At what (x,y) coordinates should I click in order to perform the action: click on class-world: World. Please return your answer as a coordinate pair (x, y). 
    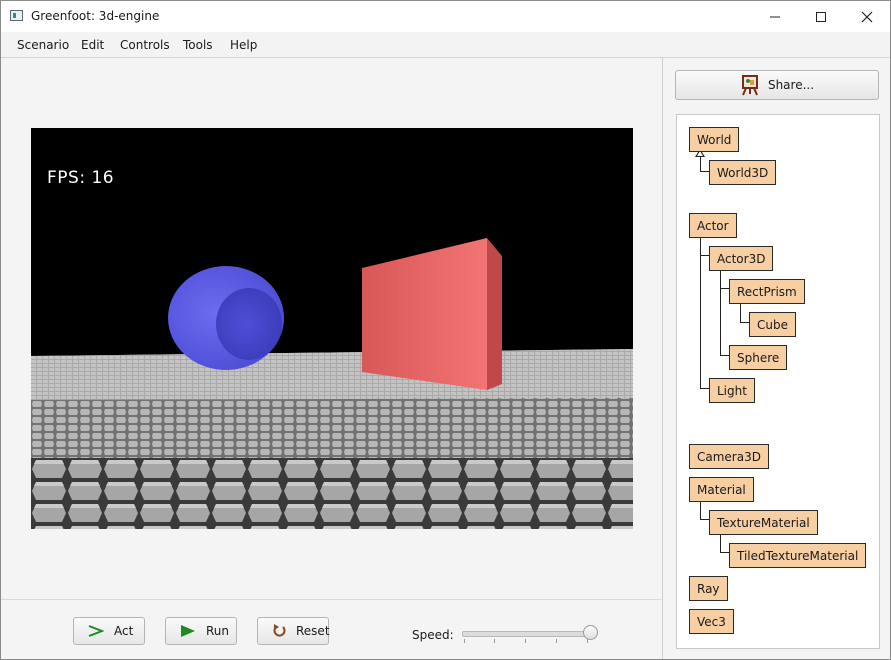
    Looking at the image, I should click on (714, 139).